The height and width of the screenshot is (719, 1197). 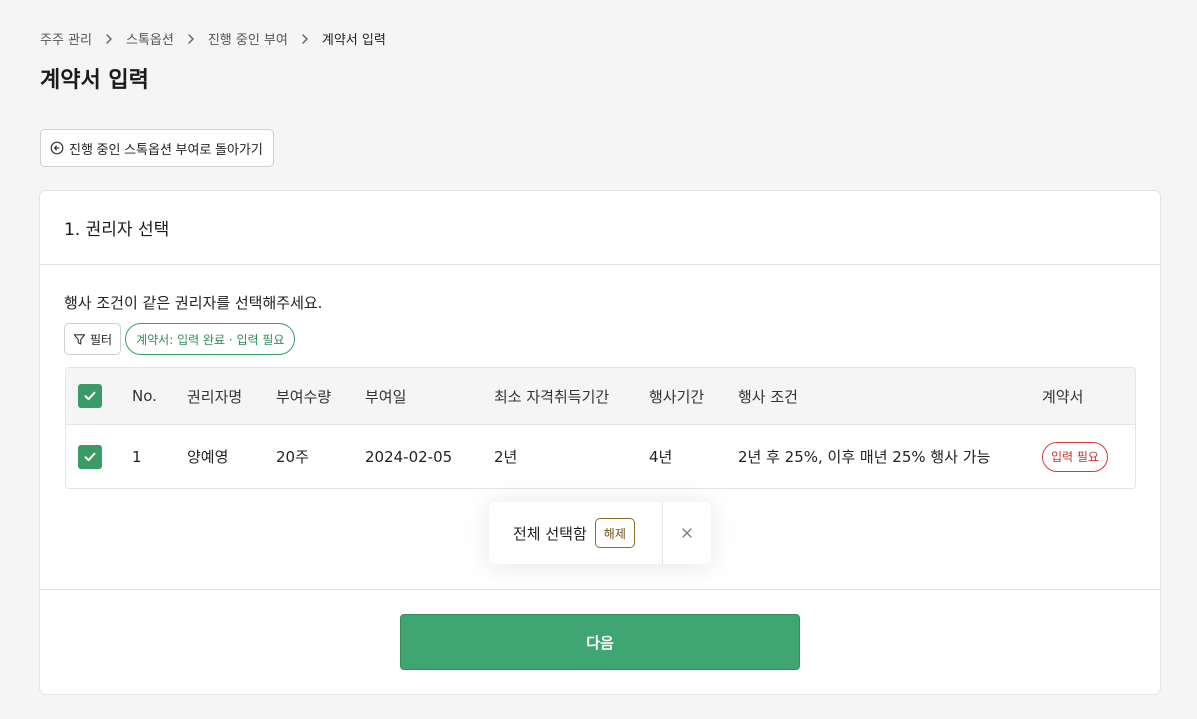 What do you see at coordinates (600, 228) in the screenshot?
I see `section-title: 1. 권리자 선택` at bounding box center [600, 228].